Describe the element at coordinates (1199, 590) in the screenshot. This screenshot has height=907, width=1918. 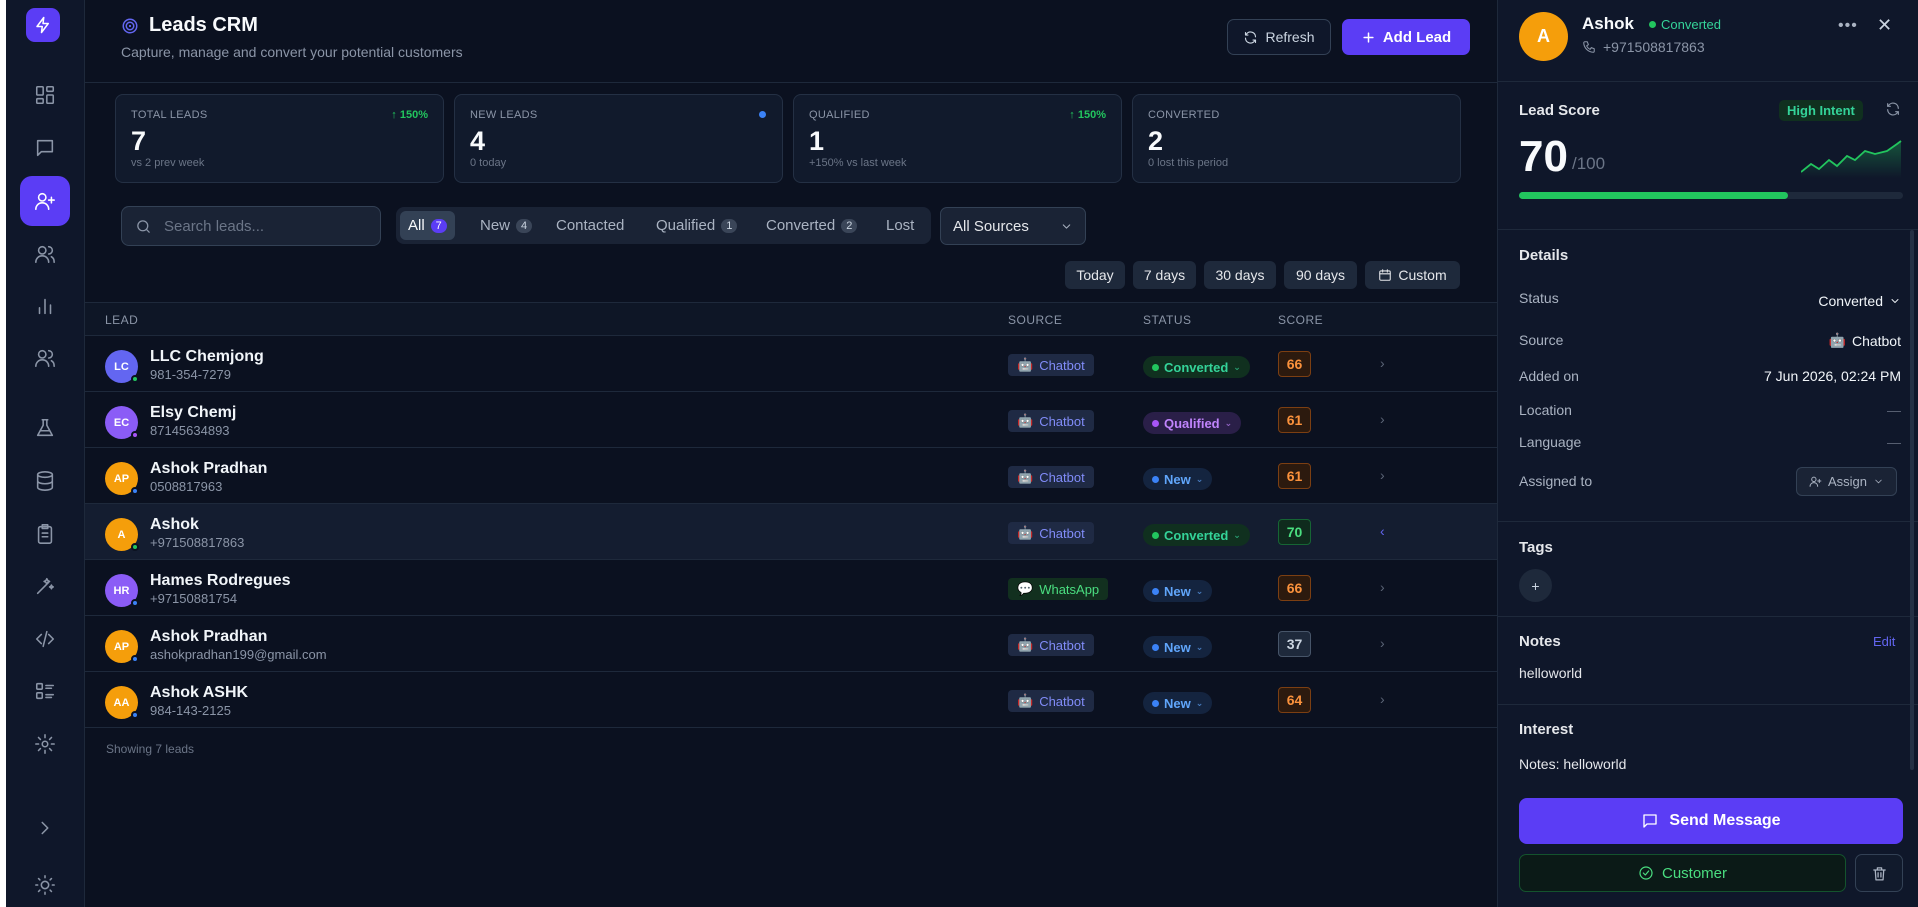
I see `chevron-down-icon: ⌄` at that location.